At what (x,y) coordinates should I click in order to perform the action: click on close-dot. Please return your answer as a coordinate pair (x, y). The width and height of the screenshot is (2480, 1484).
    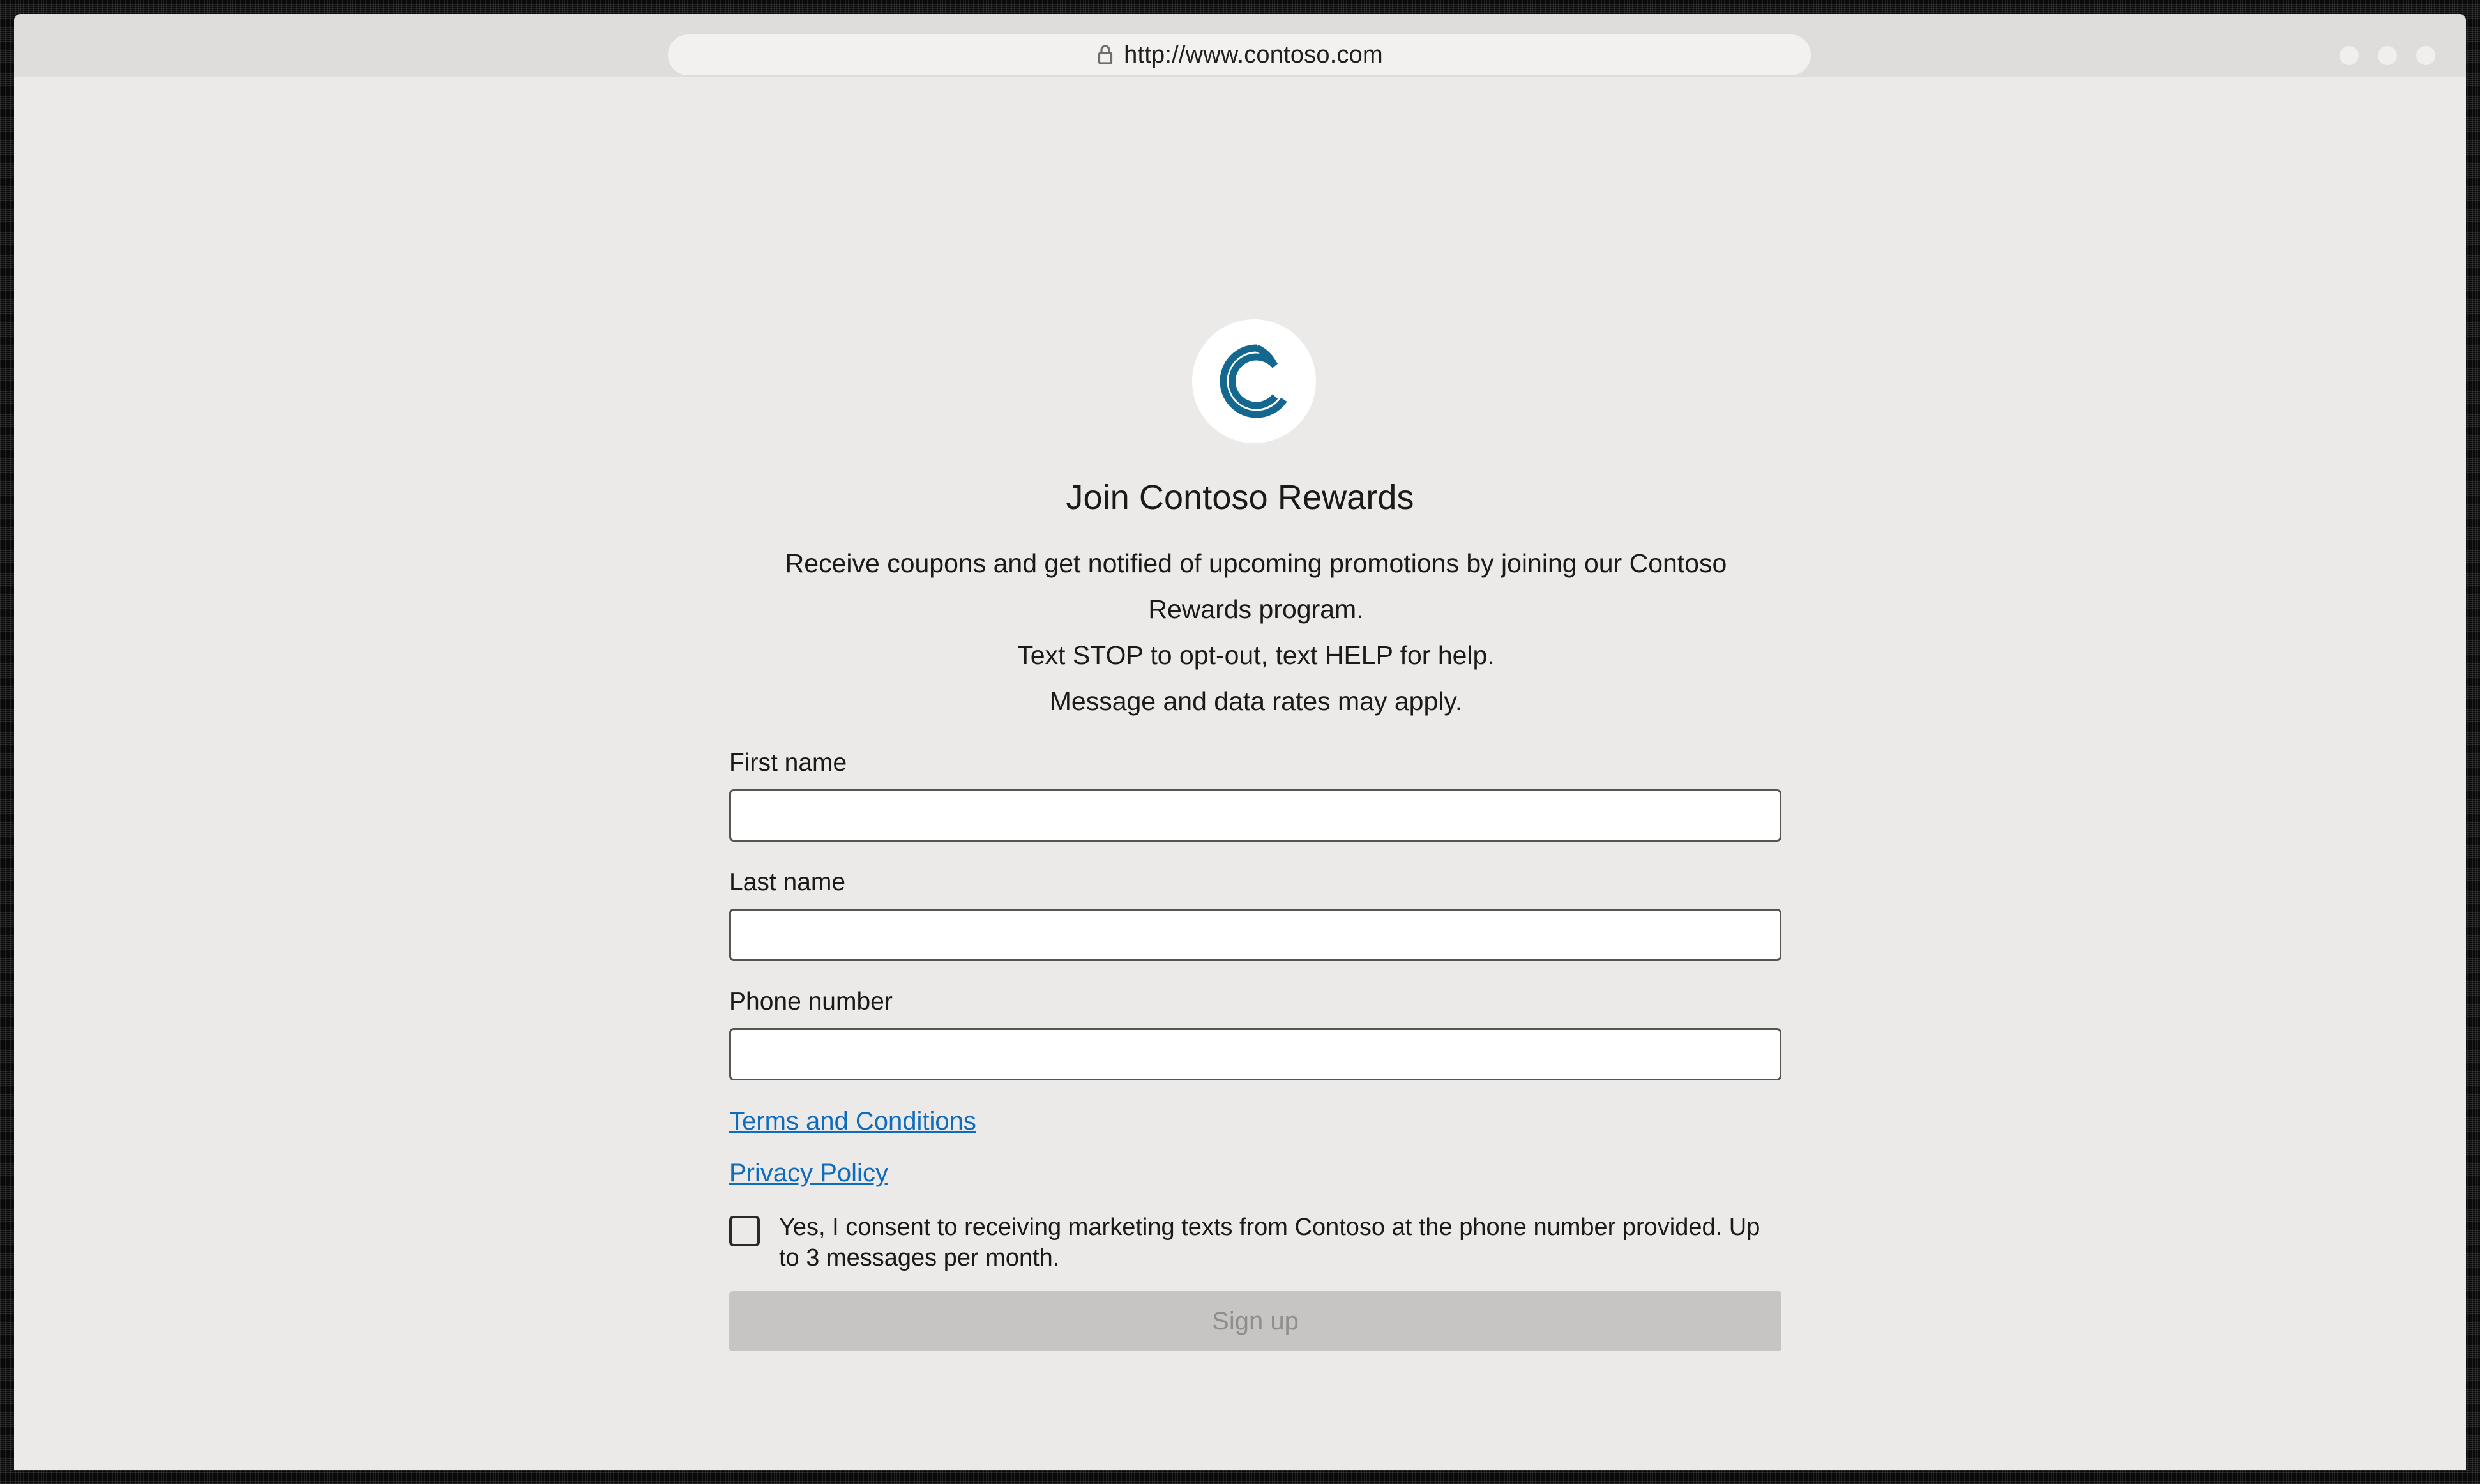
    Looking at the image, I should click on (2426, 55).